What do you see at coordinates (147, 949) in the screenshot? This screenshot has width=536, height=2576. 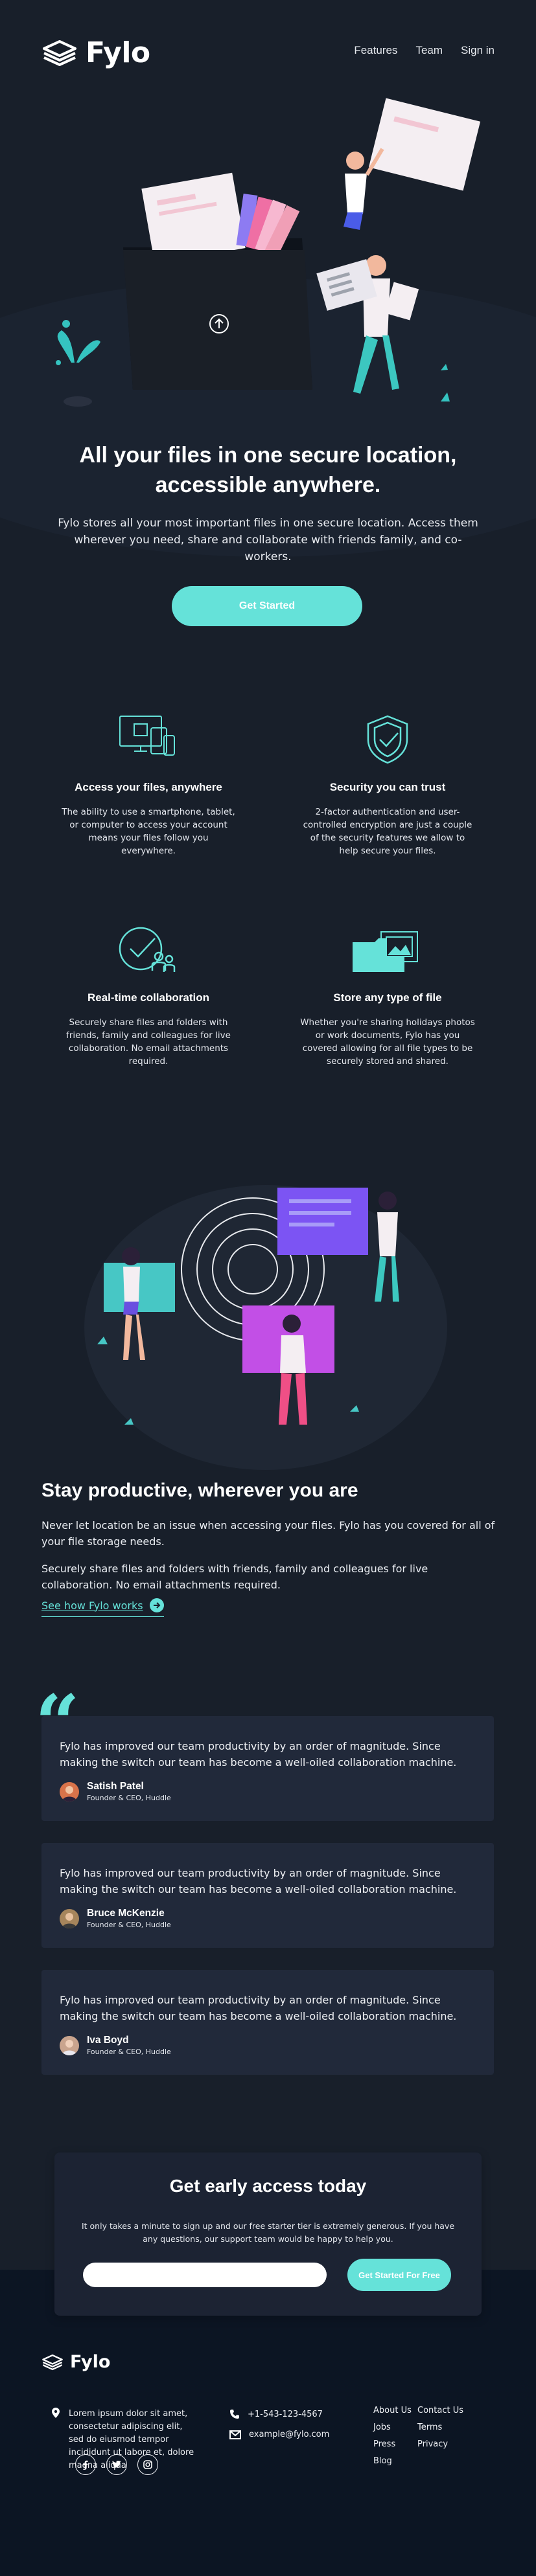 I see `collaboration-icon` at bounding box center [147, 949].